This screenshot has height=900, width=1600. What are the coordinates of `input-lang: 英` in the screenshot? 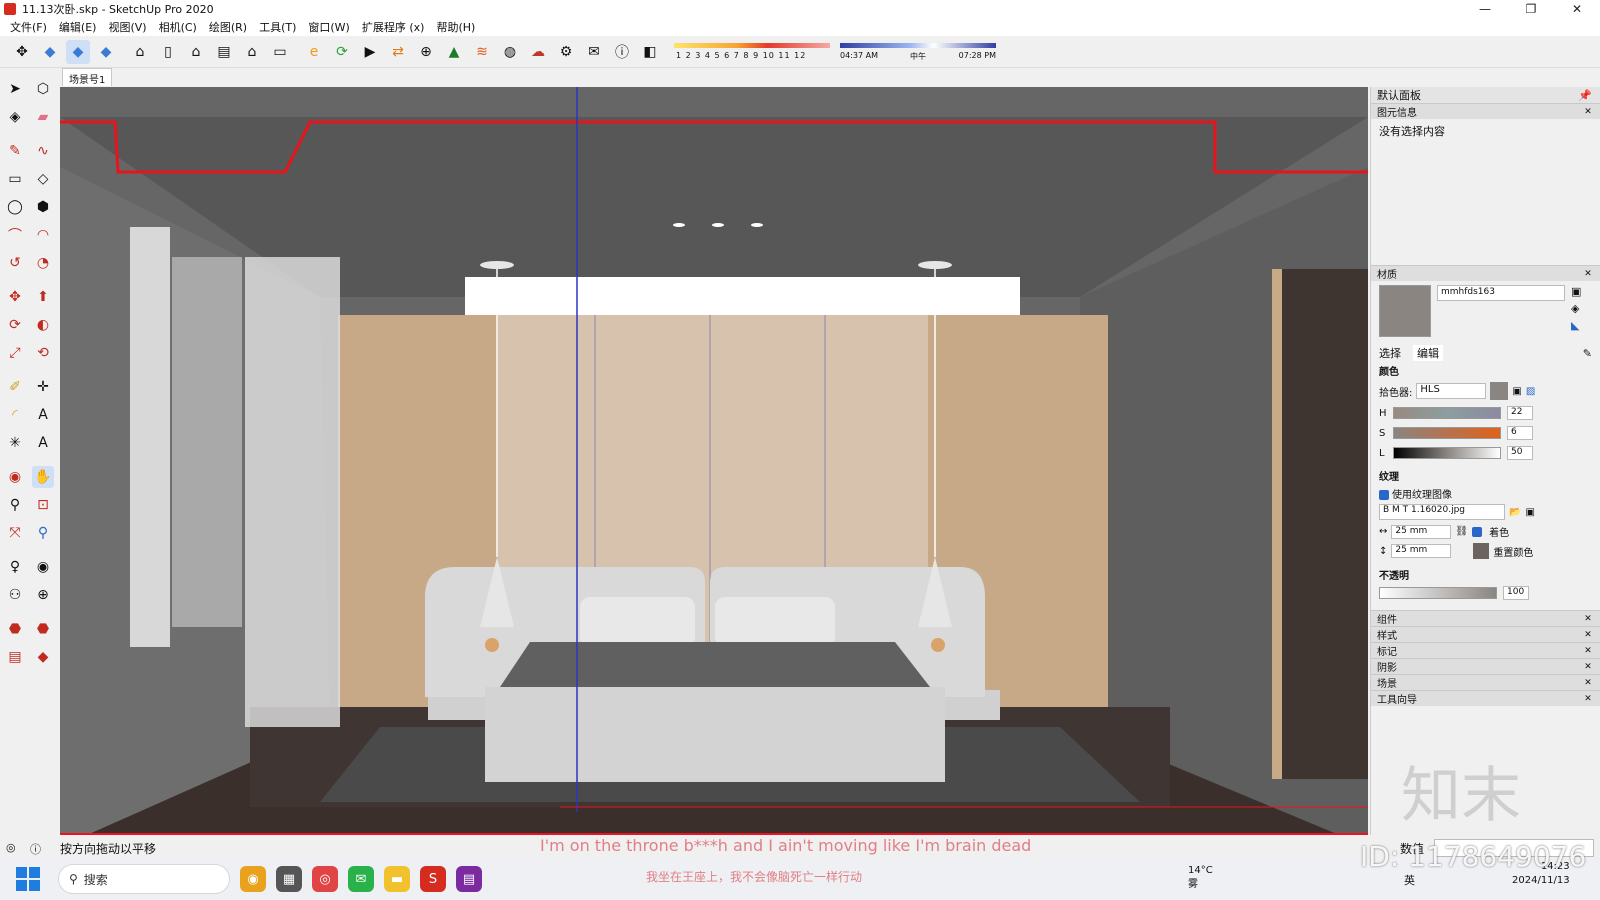 It's located at (1409, 880).